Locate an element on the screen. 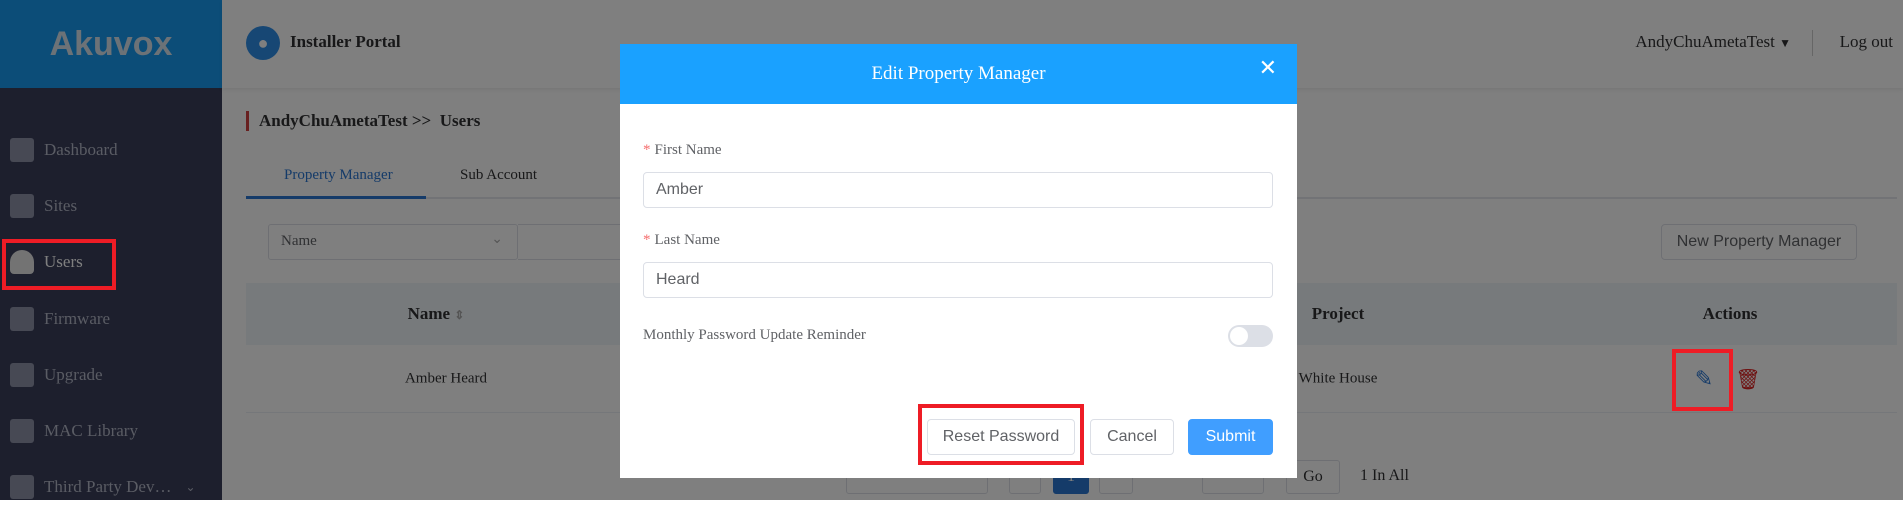 This screenshot has height=507, width=1903. dialog-title: Edit Property Manager is located at coordinates (958, 74).